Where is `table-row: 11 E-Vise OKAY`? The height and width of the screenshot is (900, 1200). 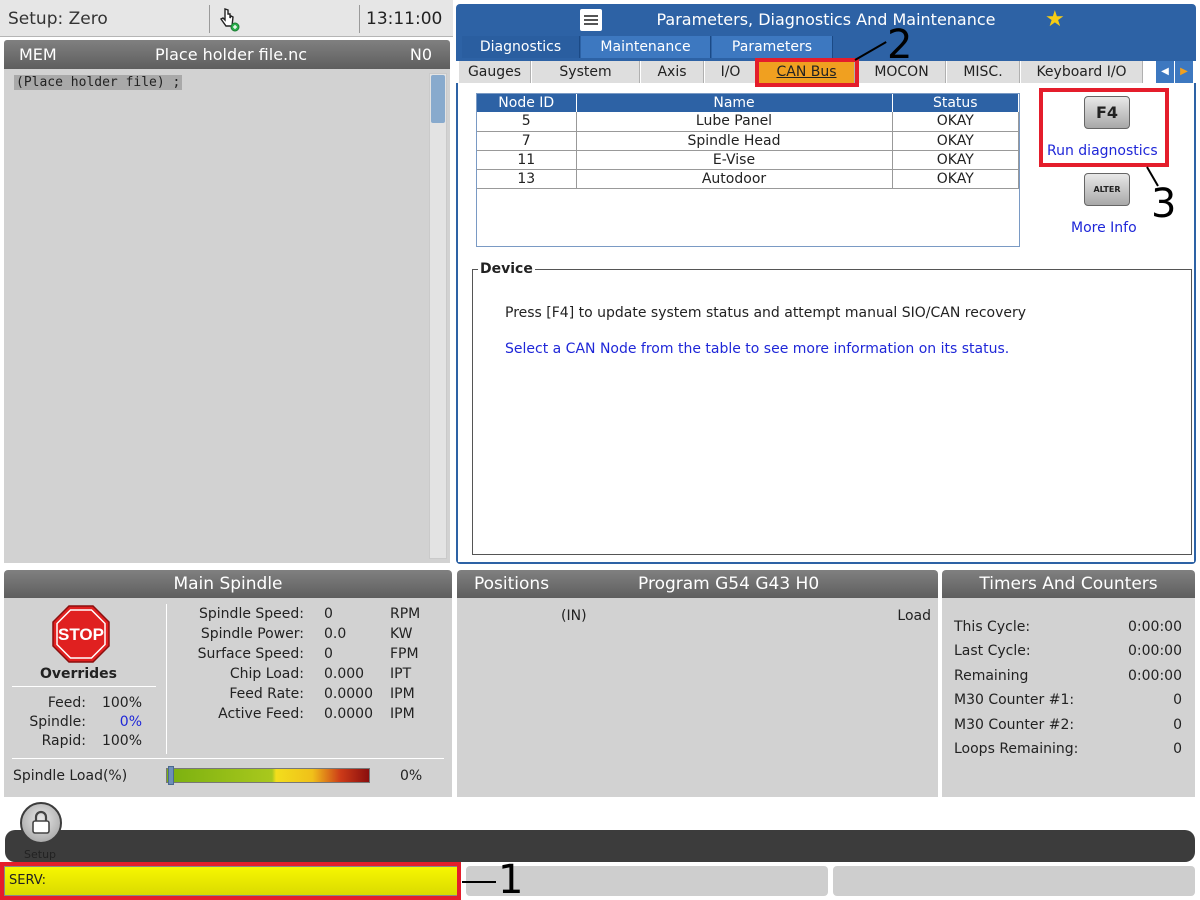
table-row: 11 E-Vise OKAY is located at coordinates (748, 160).